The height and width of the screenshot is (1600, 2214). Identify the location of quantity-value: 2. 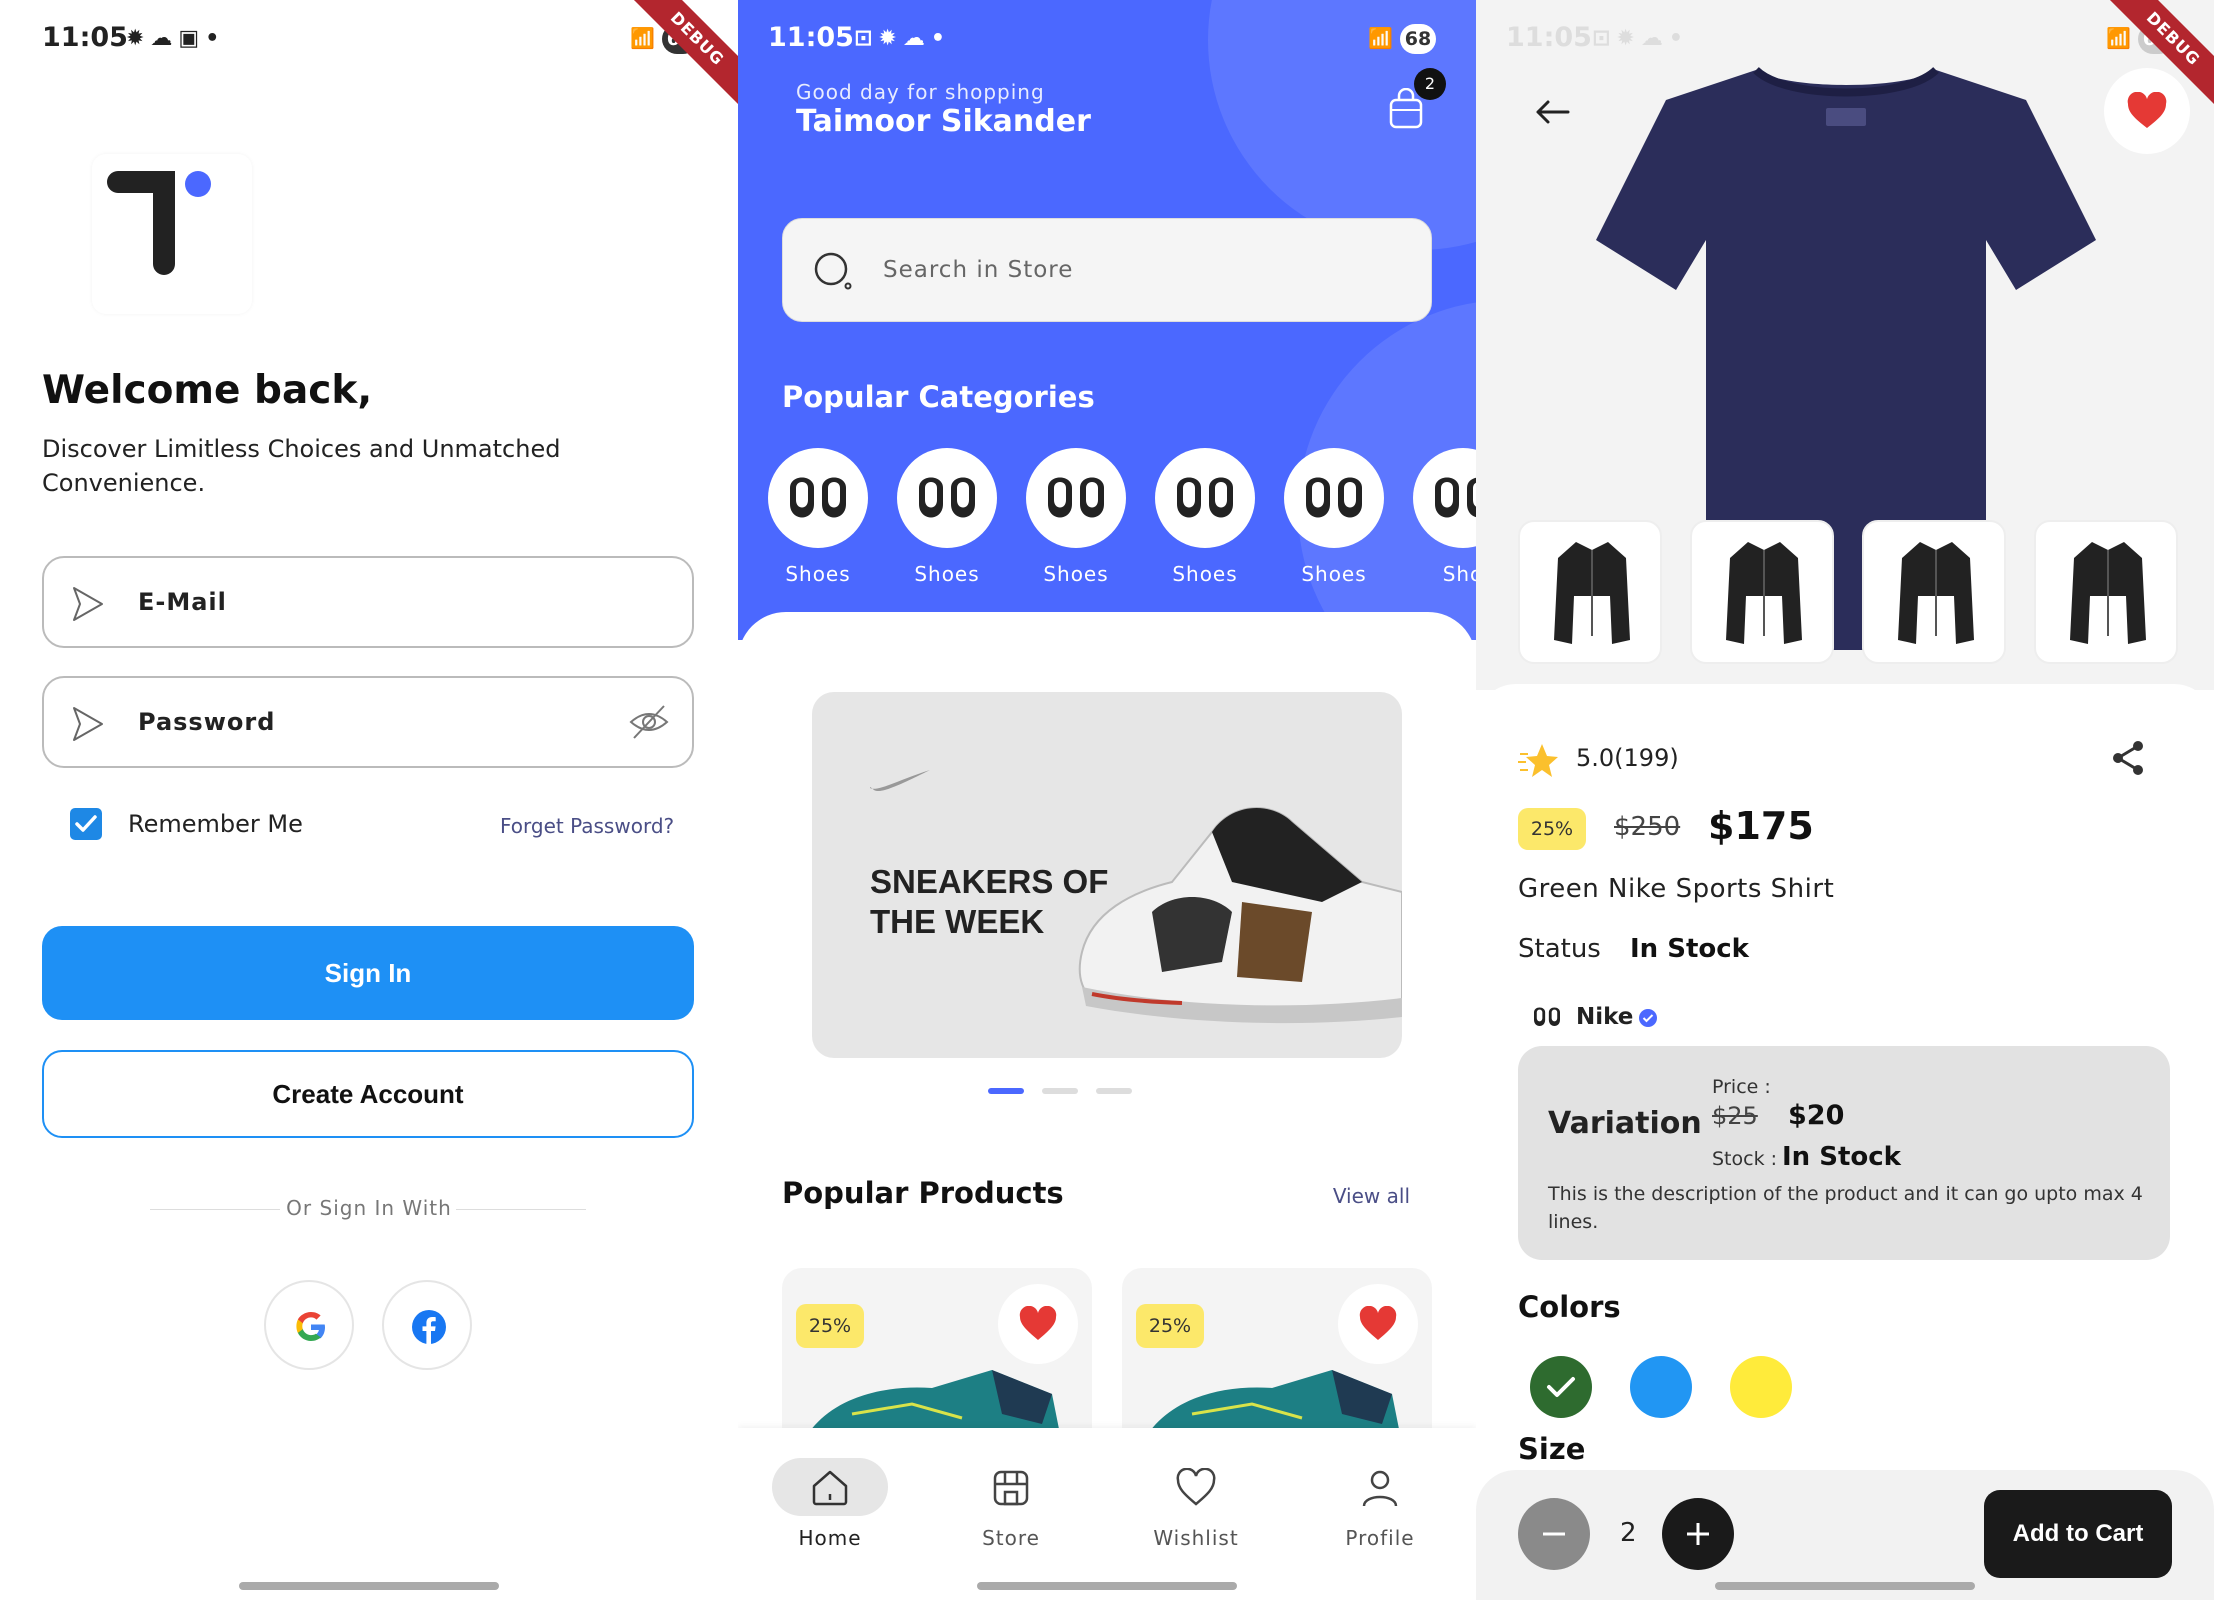
(1628, 1533).